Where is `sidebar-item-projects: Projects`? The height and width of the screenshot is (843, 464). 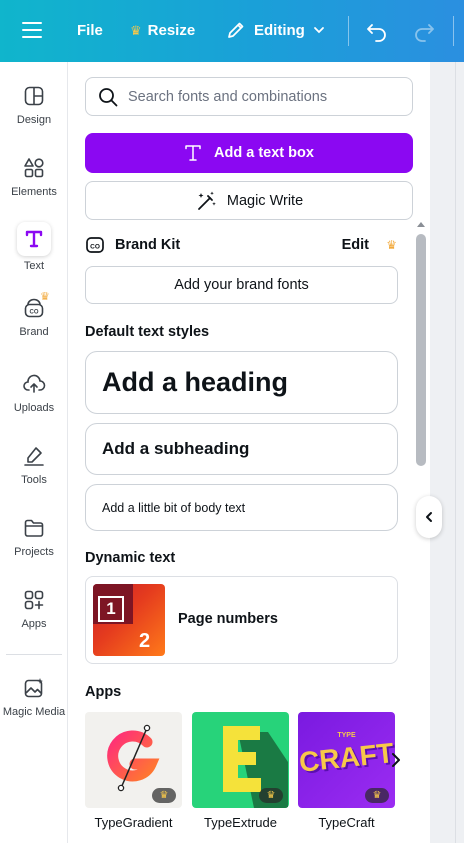
sidebar-item-projects: Projects is located at coordinates (34, 537).